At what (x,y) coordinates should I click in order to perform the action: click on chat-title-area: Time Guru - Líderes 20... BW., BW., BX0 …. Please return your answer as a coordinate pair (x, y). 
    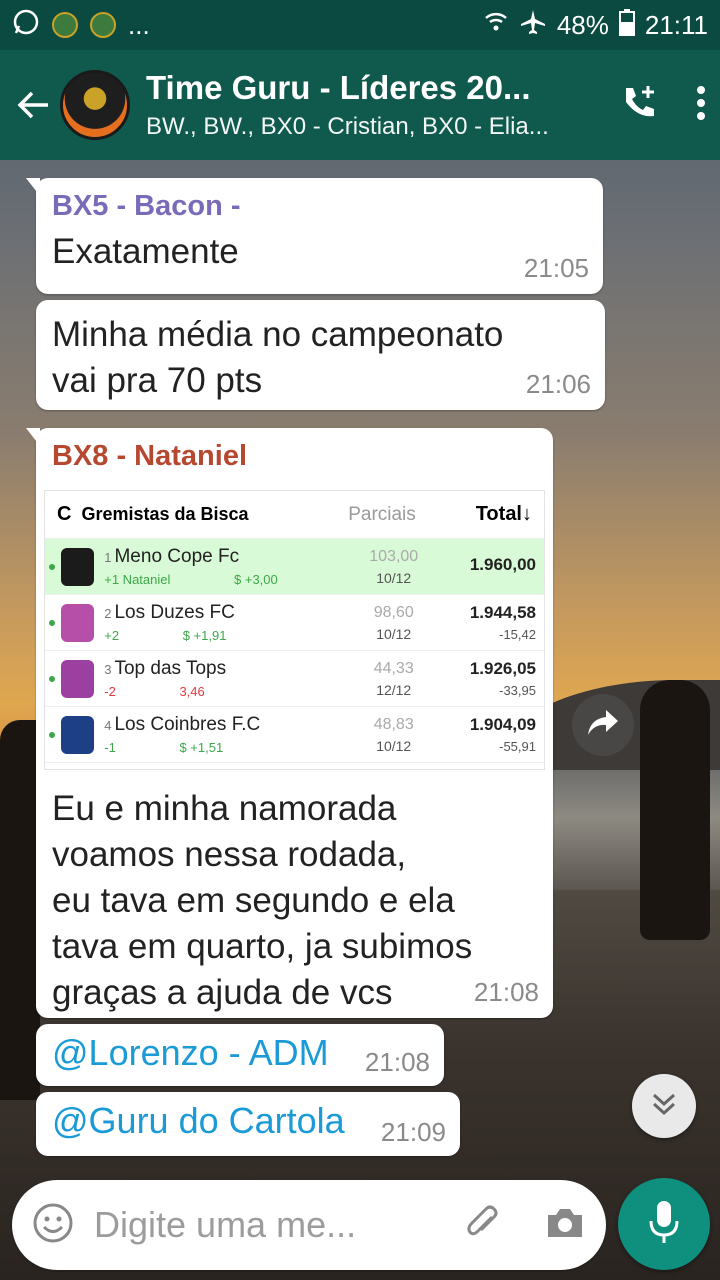
    Looking at the image, I should click on (351, 105).